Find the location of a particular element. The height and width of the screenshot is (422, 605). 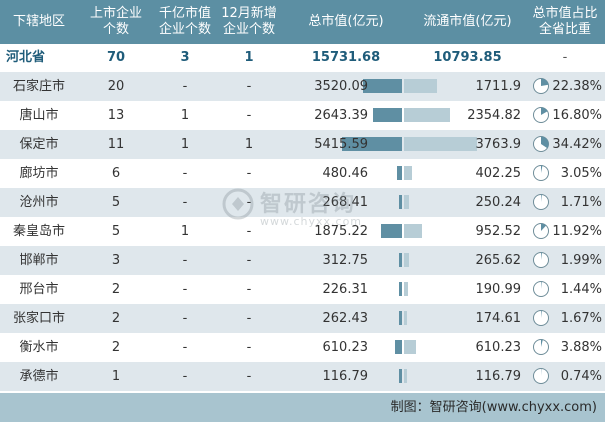

region-cell: 张家口市 is located at coordinates (38, 318).